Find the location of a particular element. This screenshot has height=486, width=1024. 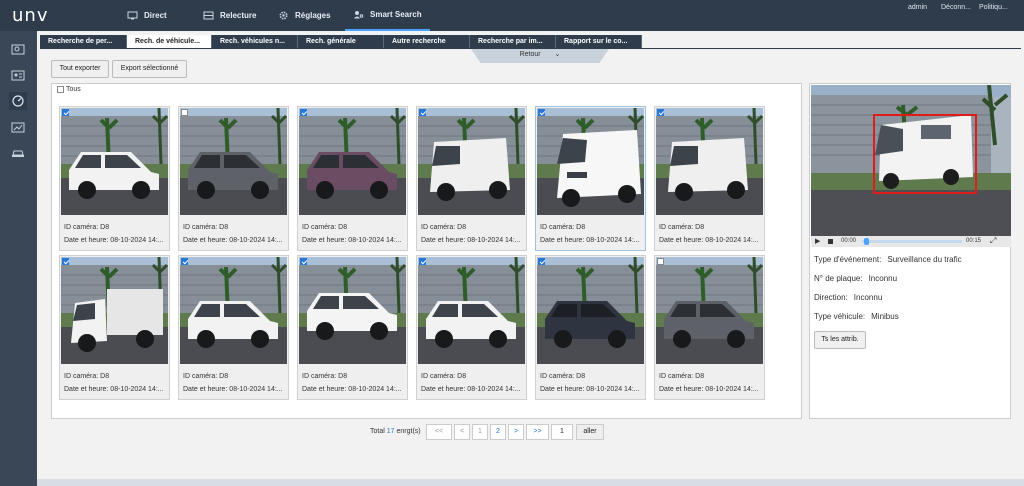

prev-page-button: < is located at coordinates (462, 432).